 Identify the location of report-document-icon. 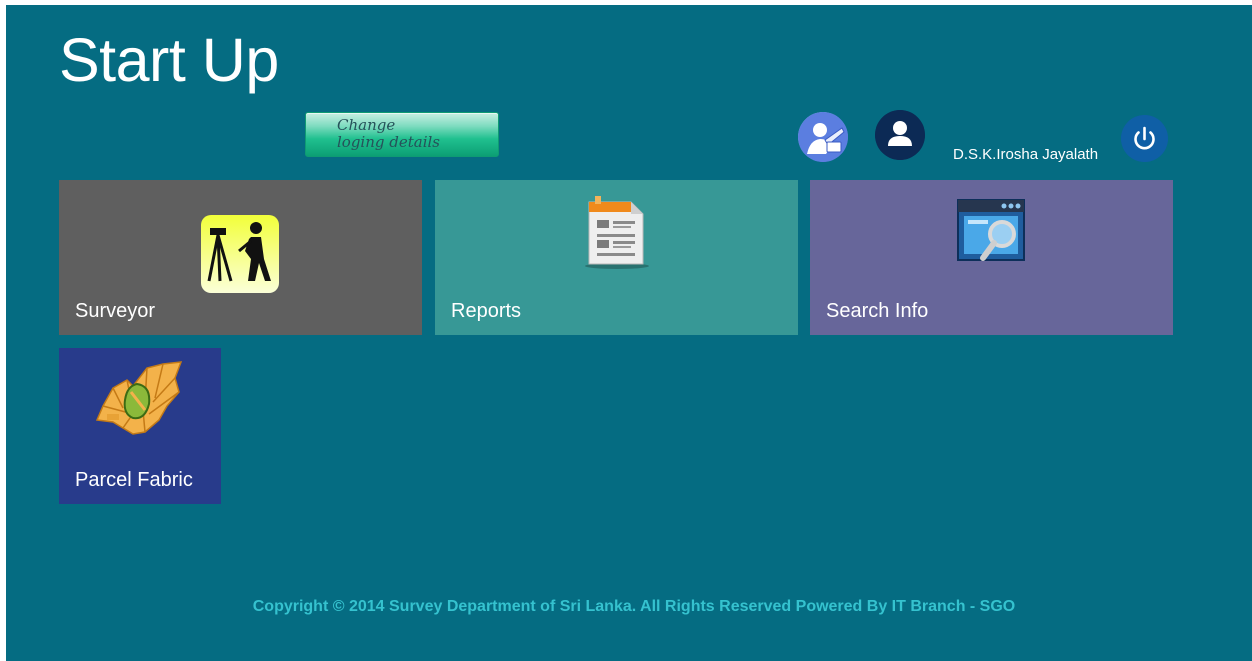
(617, 232).